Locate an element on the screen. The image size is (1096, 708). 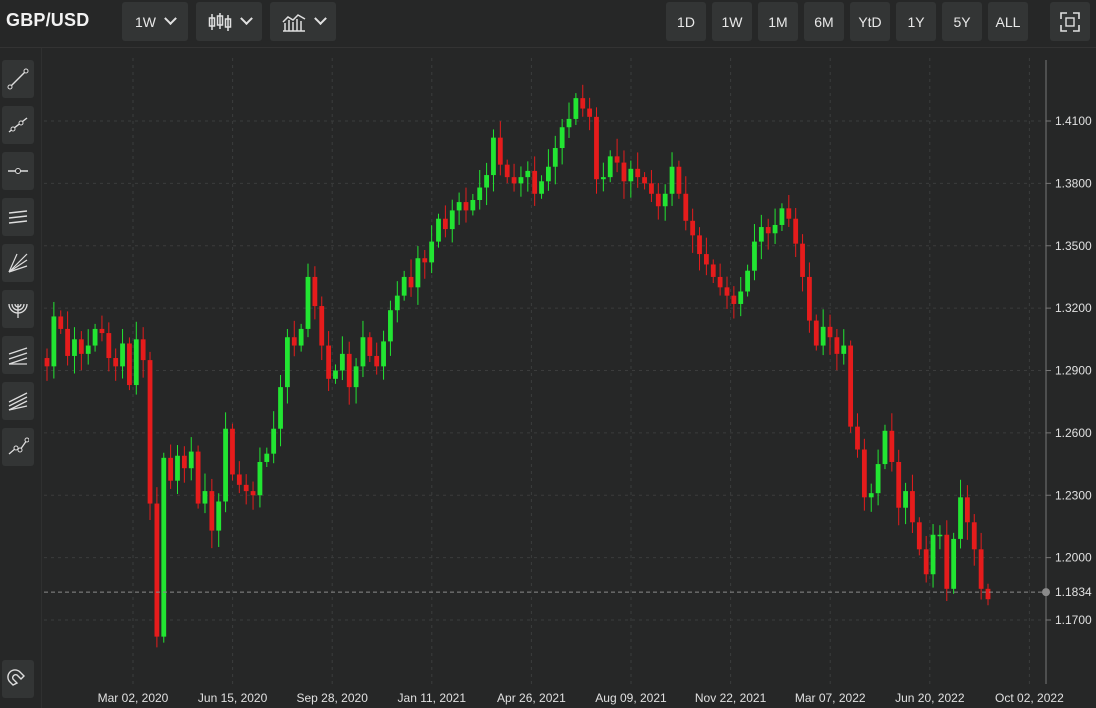
indicators-icon is located at coordinates (293, 22).